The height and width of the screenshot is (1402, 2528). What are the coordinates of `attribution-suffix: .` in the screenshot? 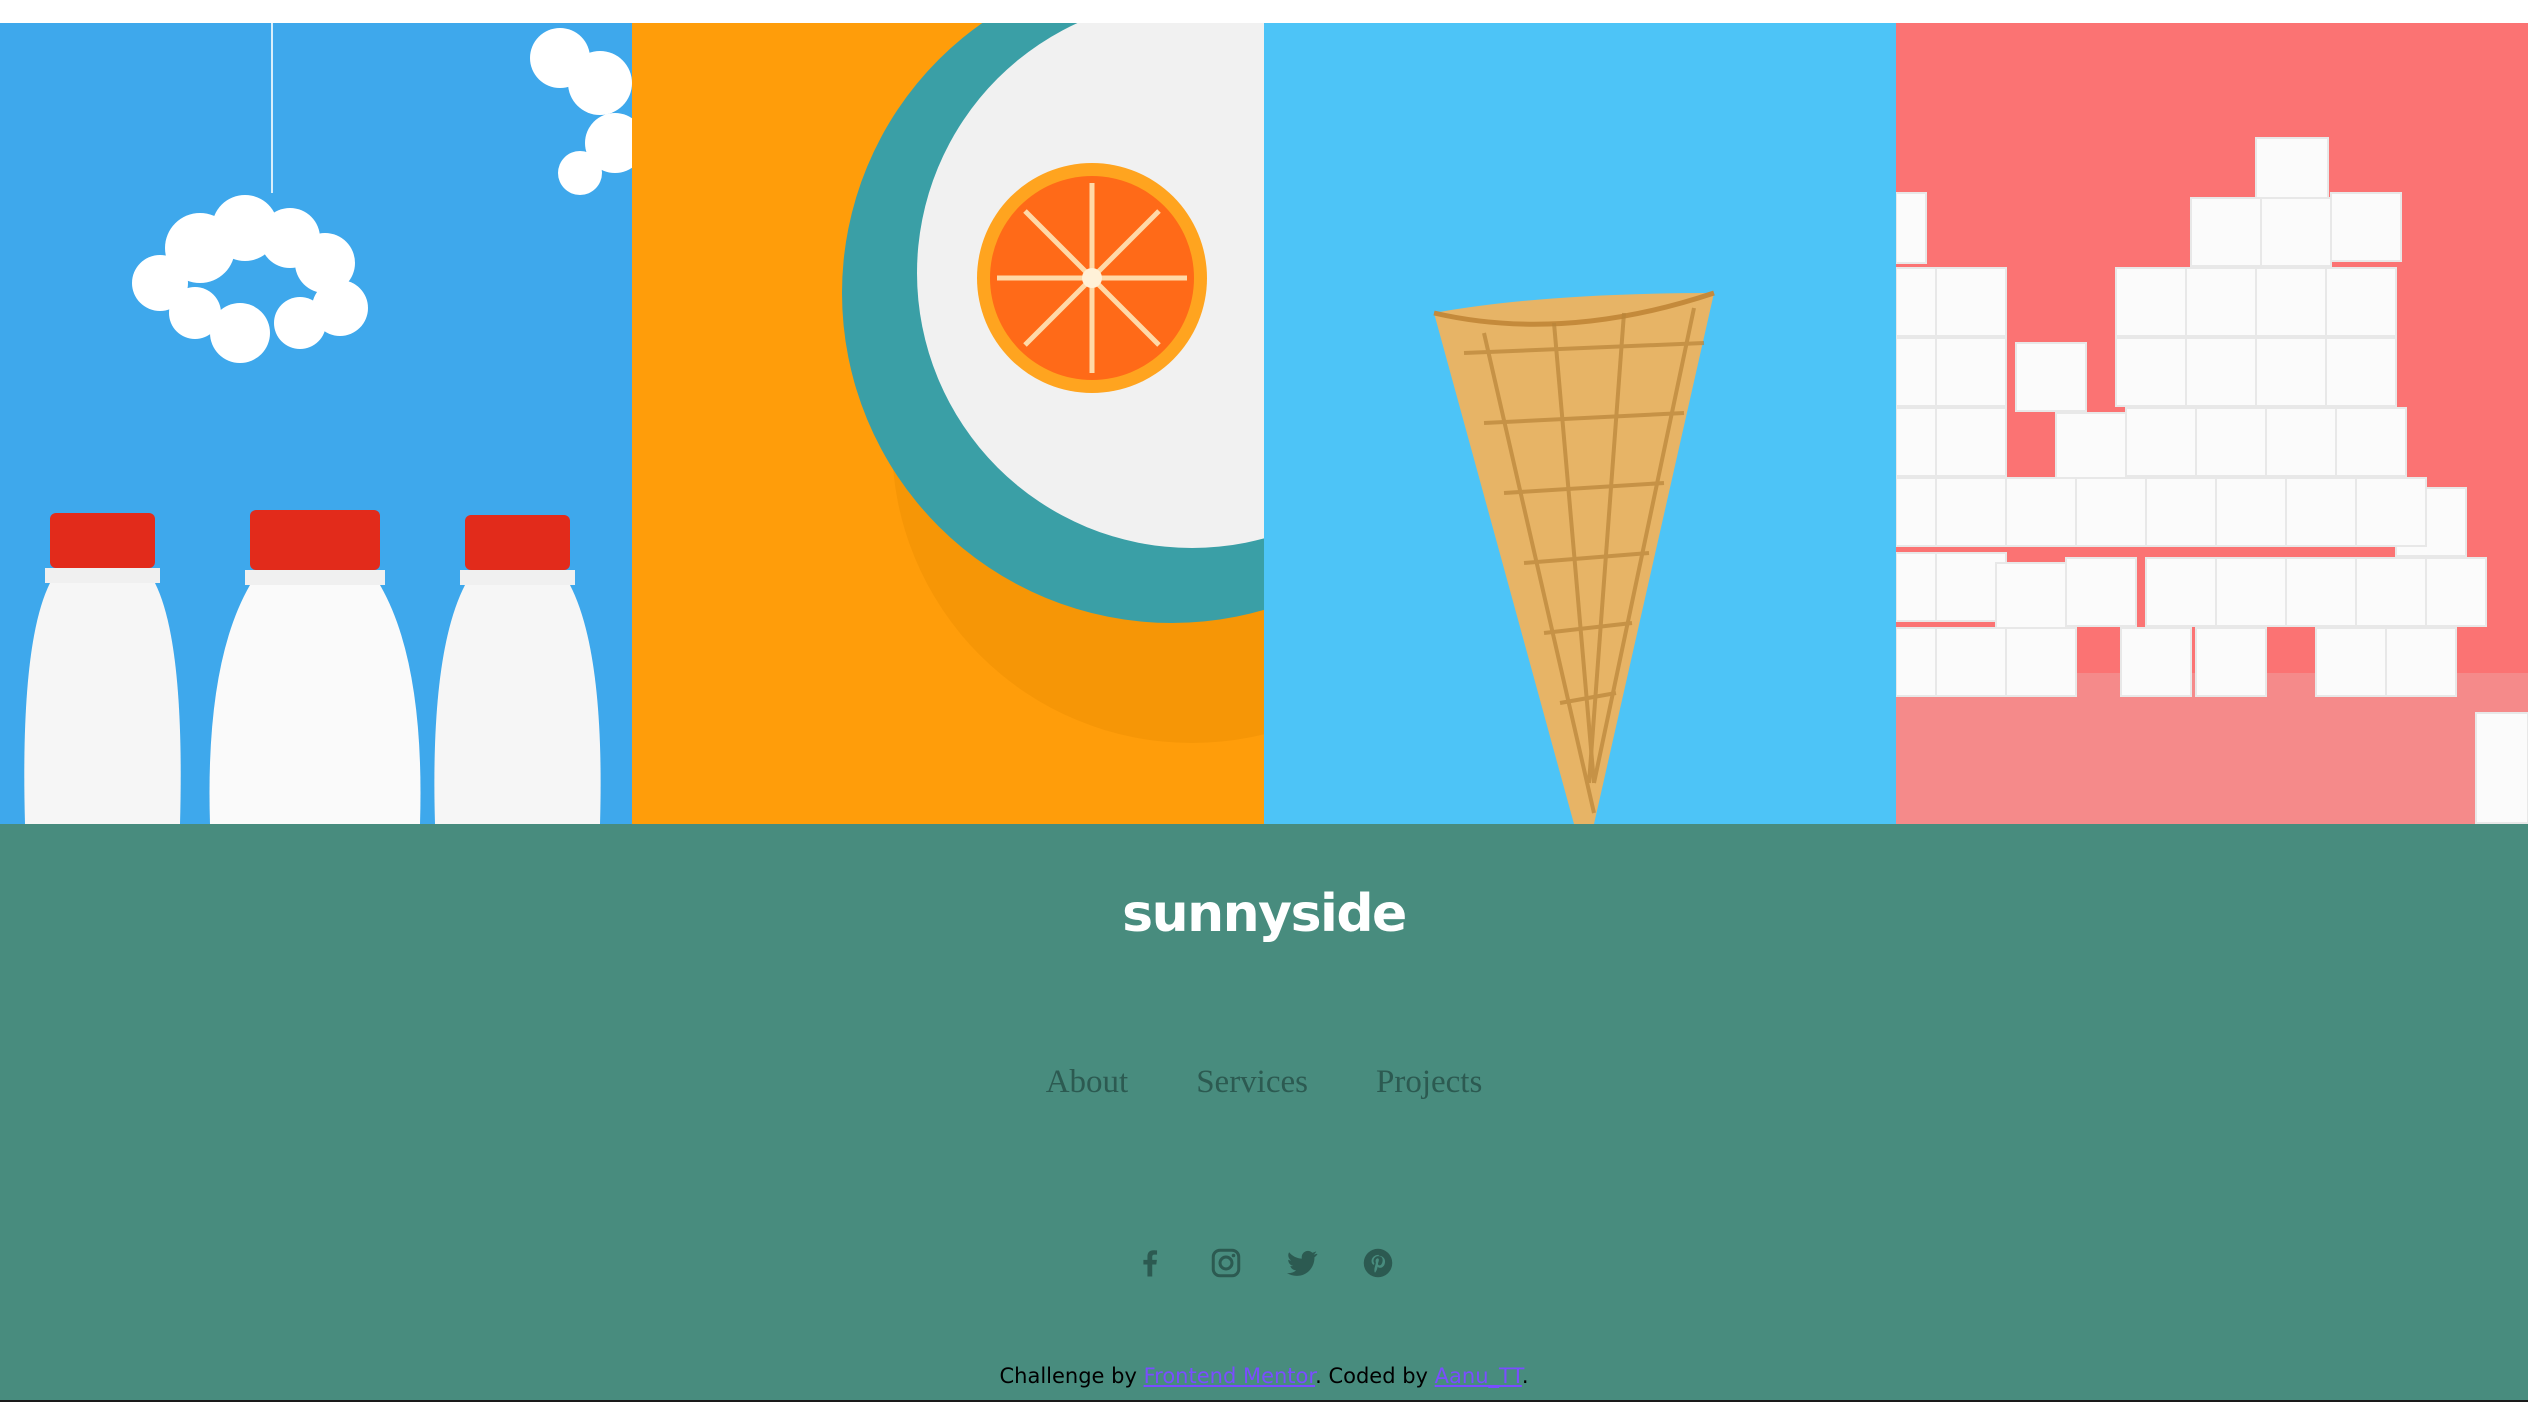 It's located at (1525, 1376).